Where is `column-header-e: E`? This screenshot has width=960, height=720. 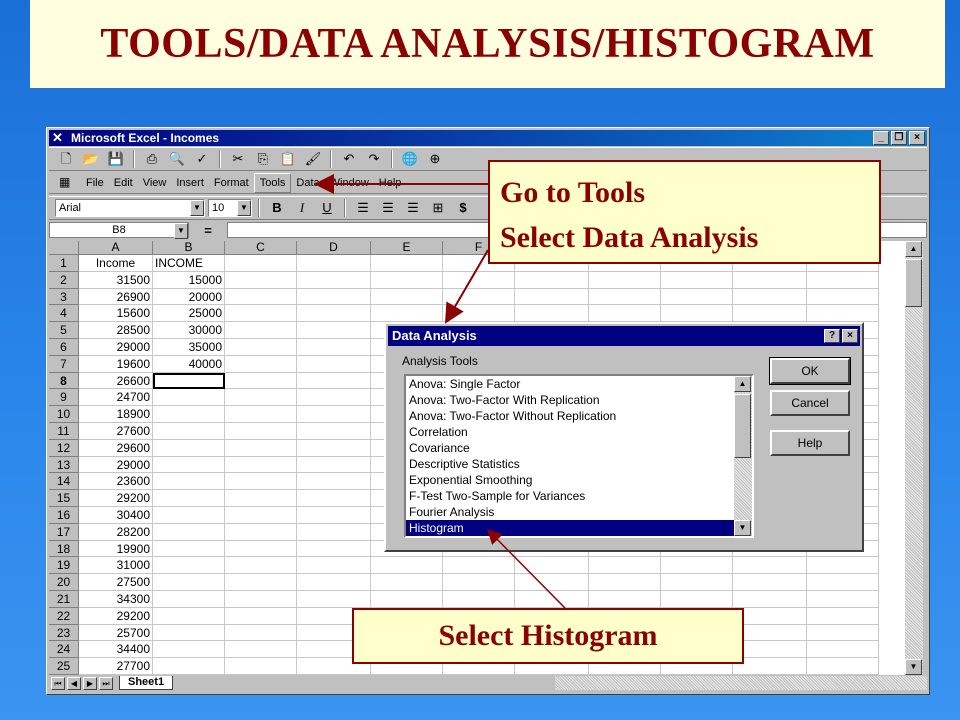 column-header-e: E is located at coordinates (407, 248).